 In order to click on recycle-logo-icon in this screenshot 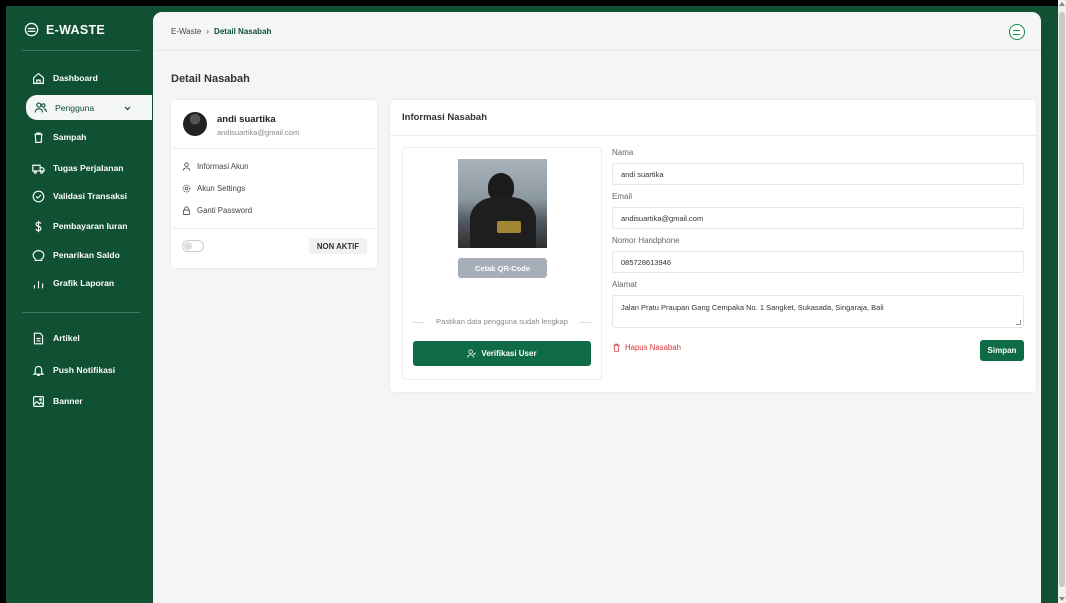, I will do `click(31, 29)`.